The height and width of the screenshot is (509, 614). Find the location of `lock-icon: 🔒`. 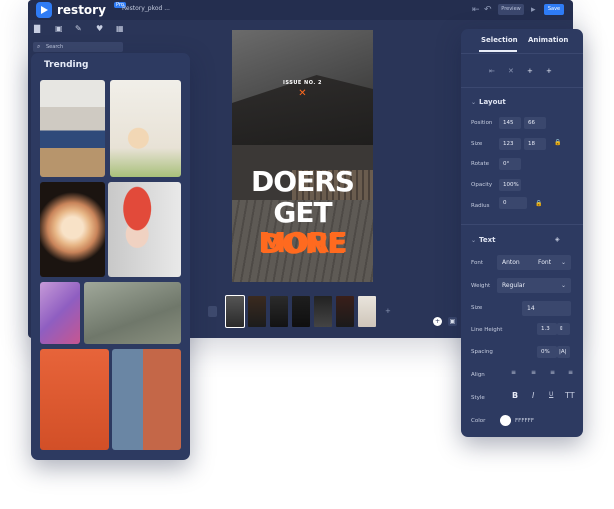

lock-icon: 🔒 is located at coordinates (557, 142).